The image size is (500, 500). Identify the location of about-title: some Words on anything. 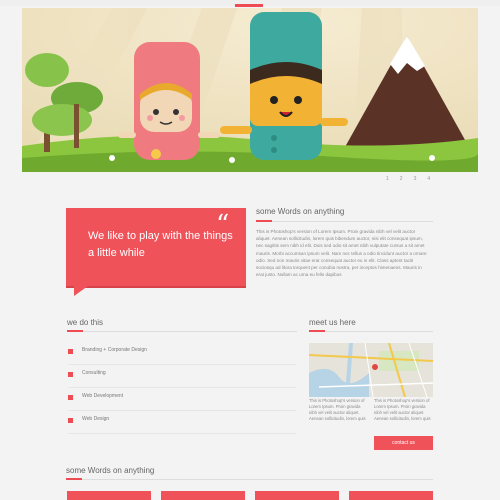
(300, 211).